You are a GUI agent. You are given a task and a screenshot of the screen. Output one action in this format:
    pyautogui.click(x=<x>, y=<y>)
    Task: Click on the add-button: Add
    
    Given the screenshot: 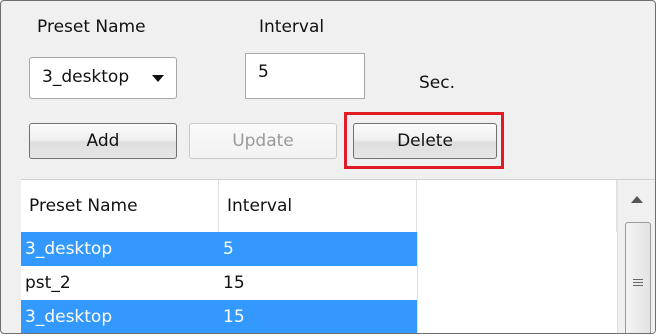 What is the action you would take?
    pyautogui.click(x=103, y=141)
    